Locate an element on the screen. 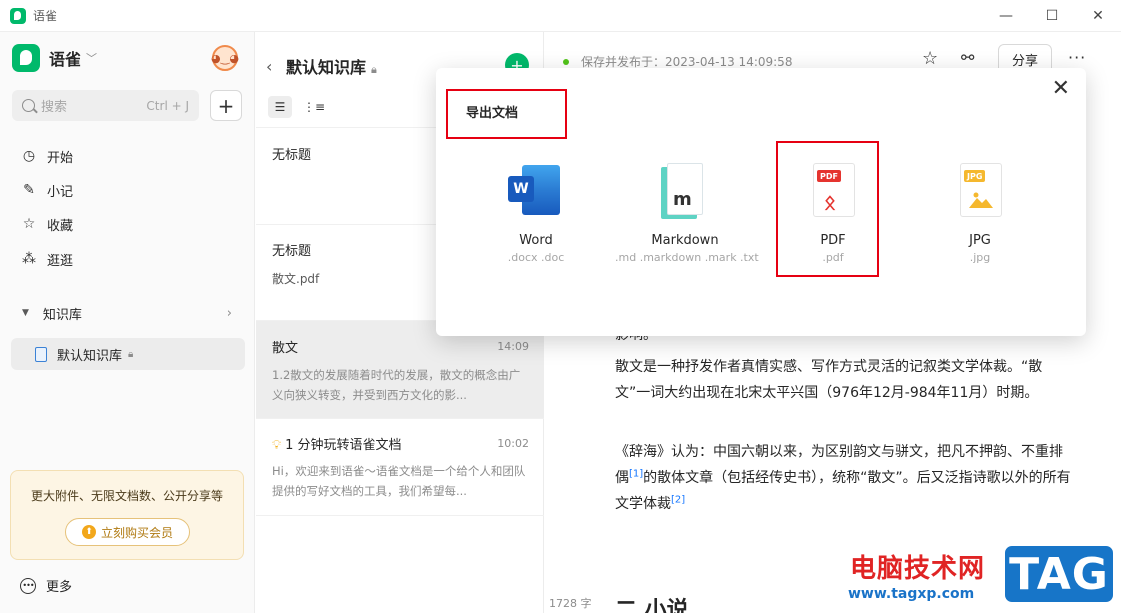  tree-view-icon: ⋮≡ is located at coordinates (314, 107).